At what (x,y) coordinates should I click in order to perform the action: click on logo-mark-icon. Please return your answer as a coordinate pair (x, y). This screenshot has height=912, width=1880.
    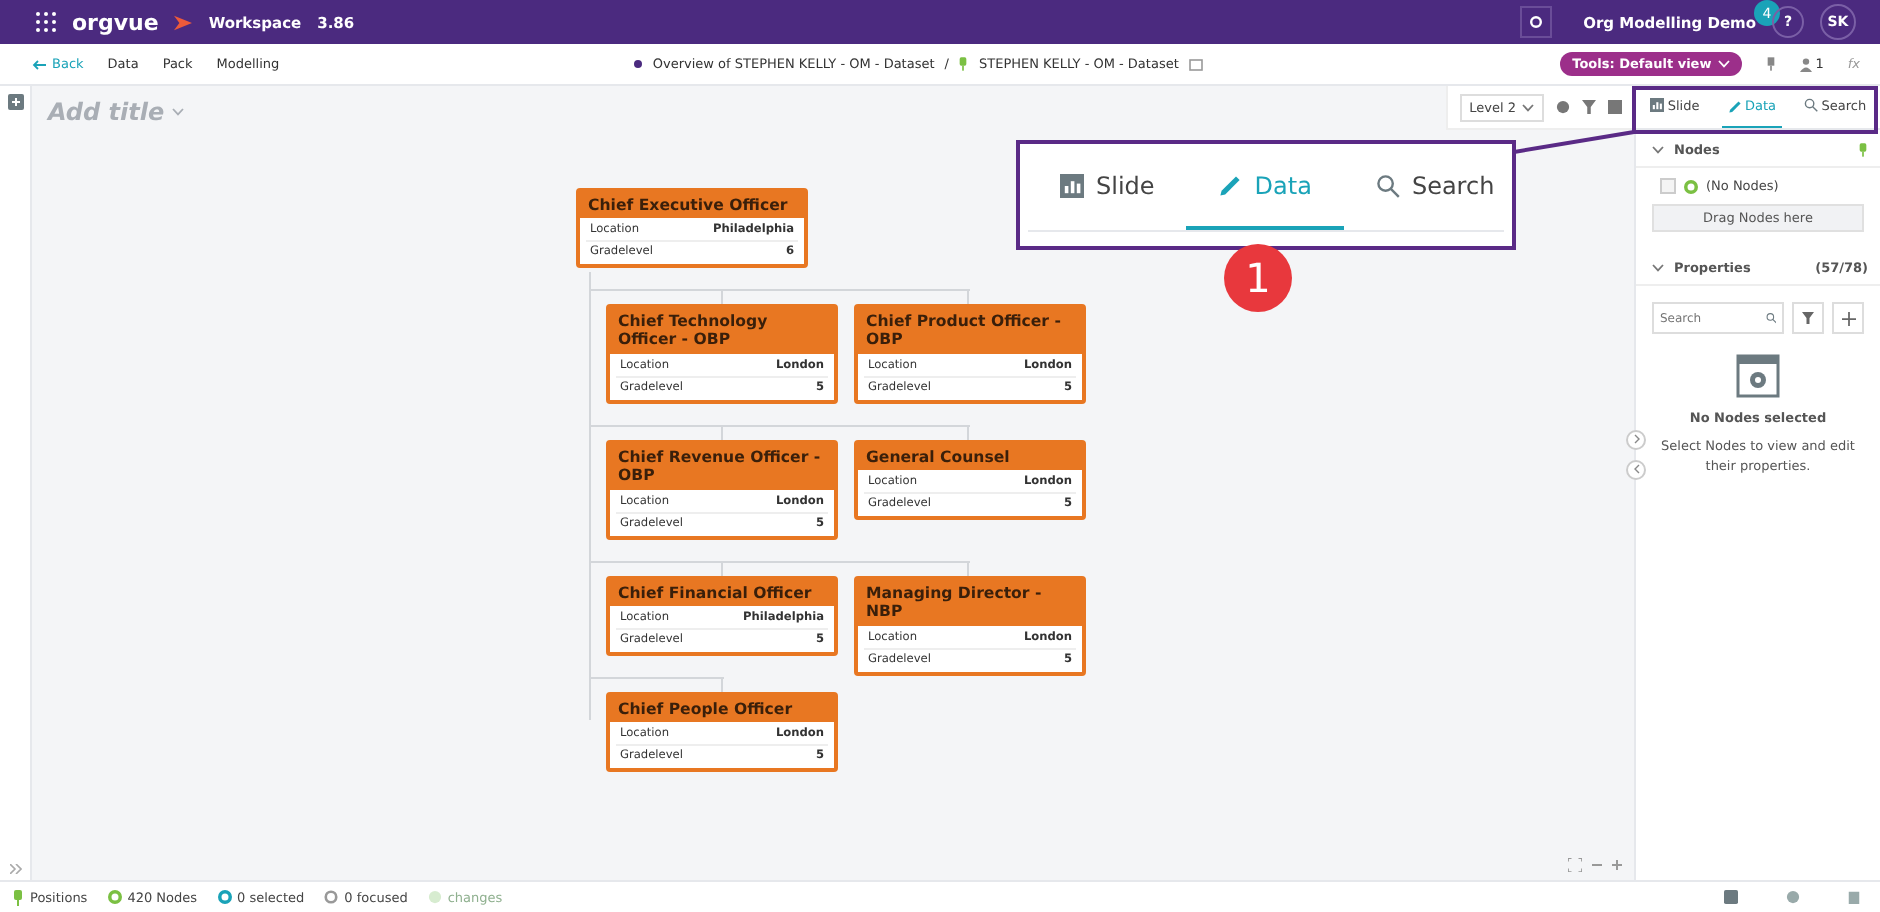
    Looking at the image, I should click on (183, 22).